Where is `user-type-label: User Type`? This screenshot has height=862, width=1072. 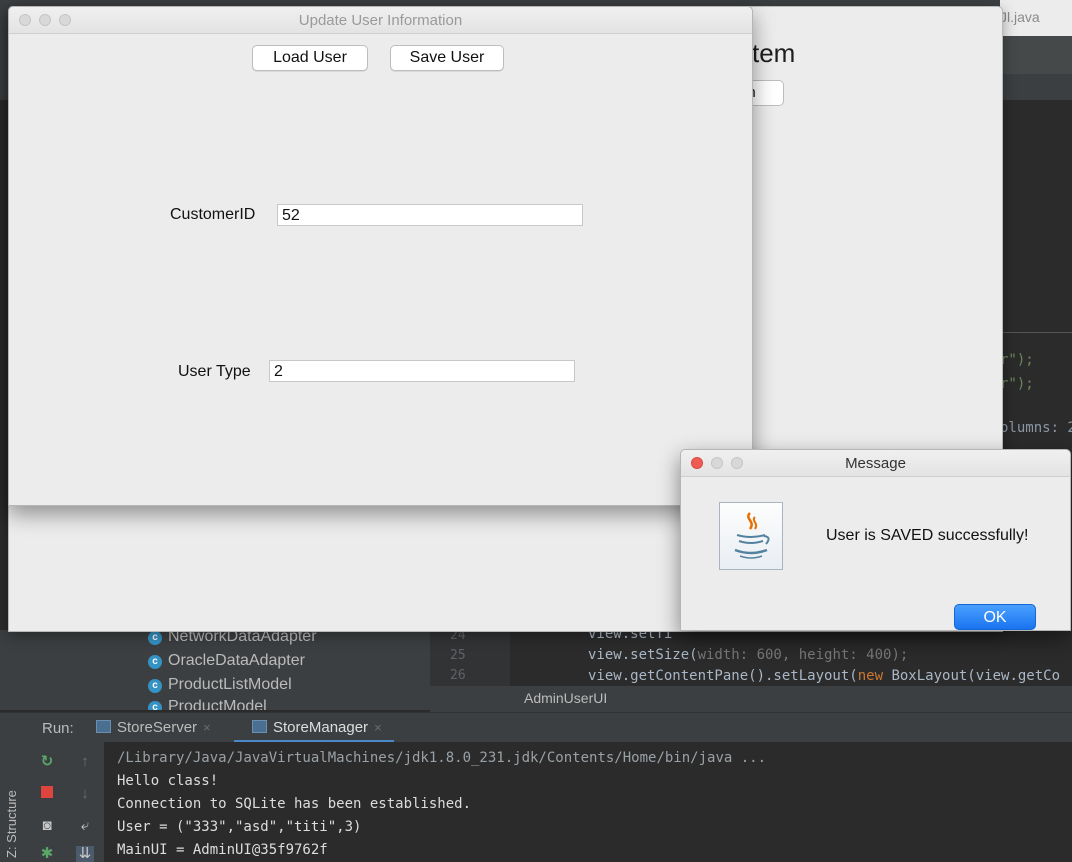 user-type-label: User Type is located at coordinates (214, 371).